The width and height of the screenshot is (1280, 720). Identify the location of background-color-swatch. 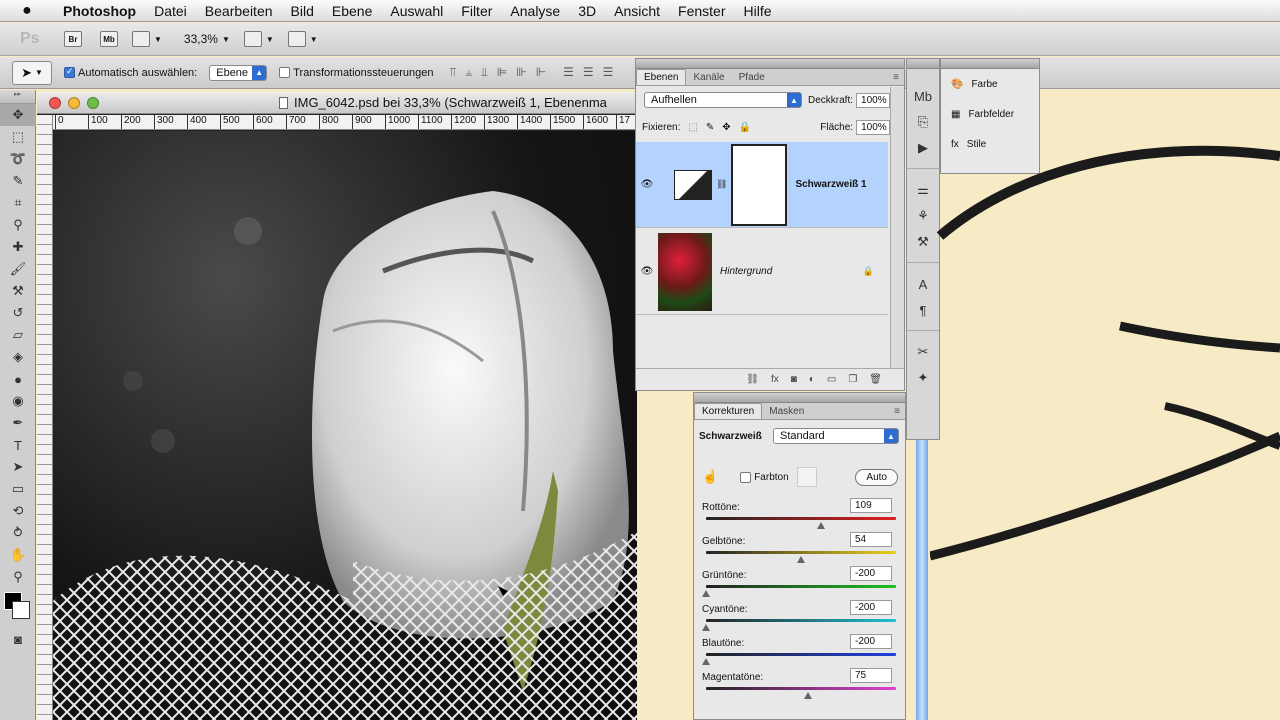
(21, 610).